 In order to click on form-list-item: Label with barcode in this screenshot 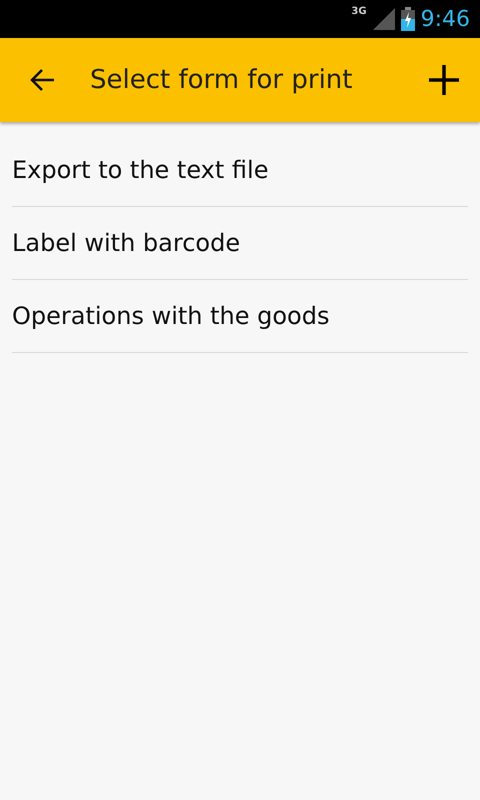, I will do `click(240, 243)`.